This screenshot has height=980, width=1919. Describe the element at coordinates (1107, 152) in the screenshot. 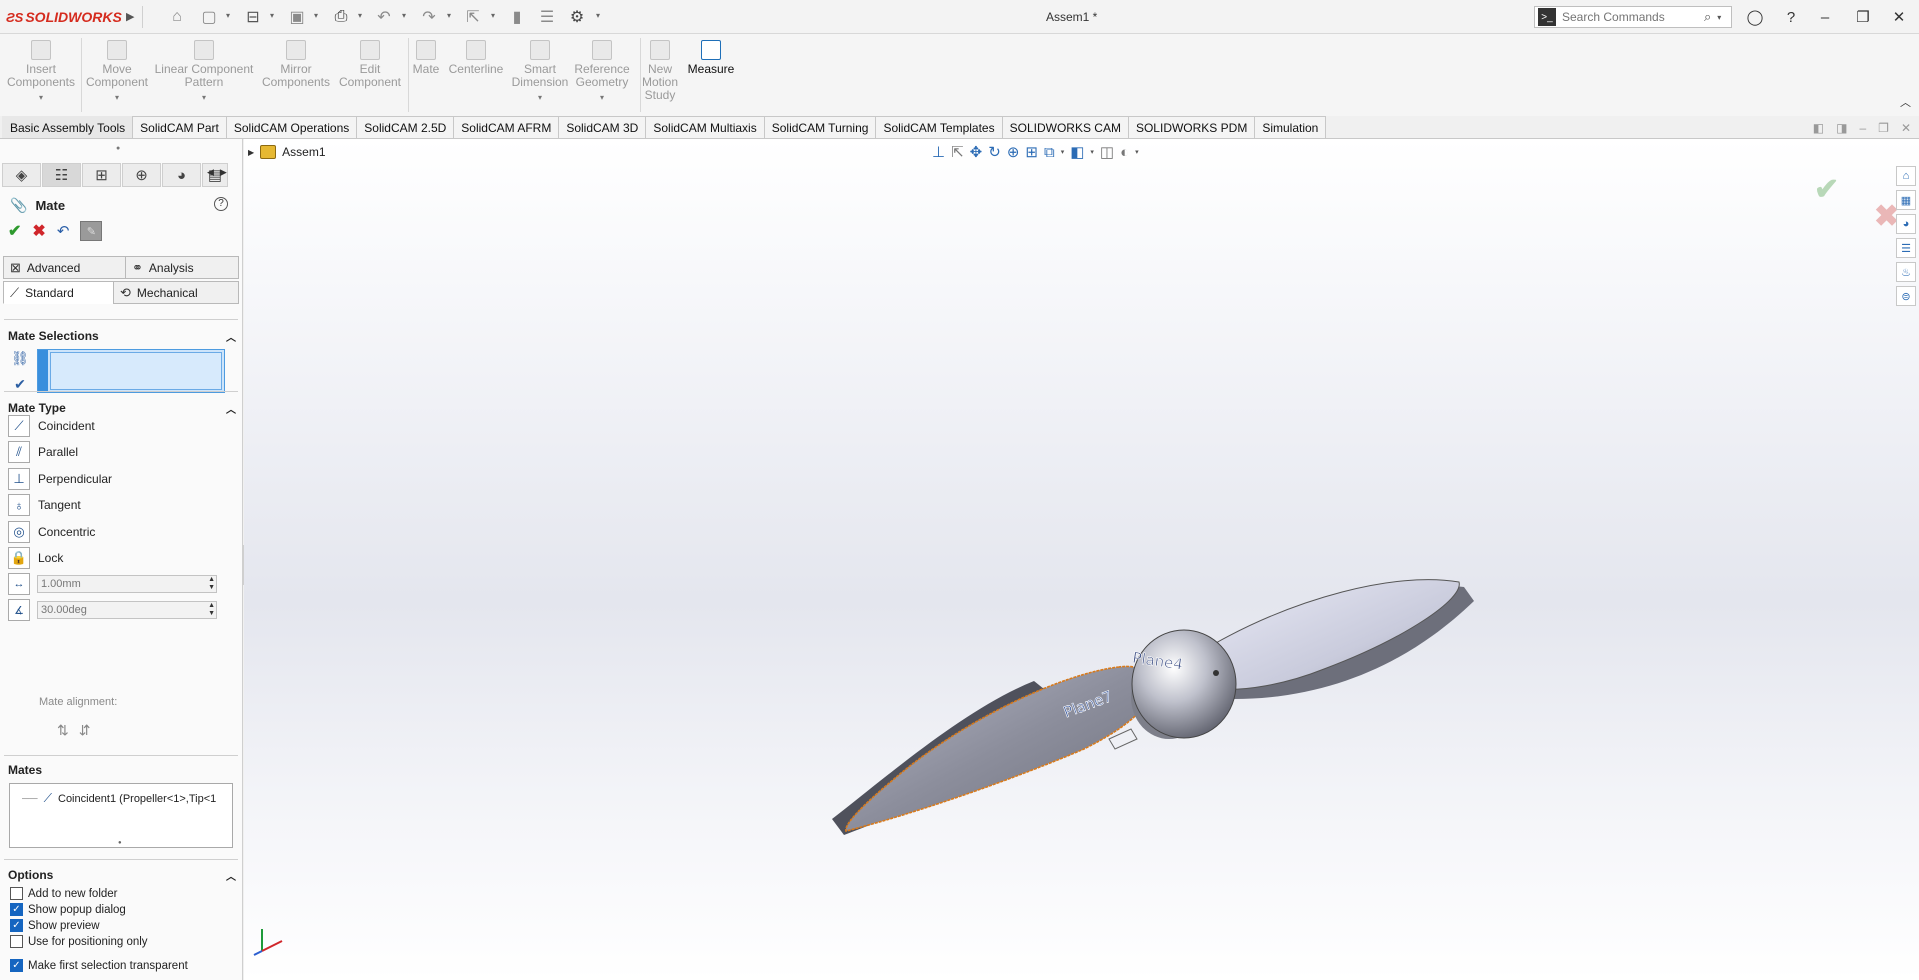

I see `display-style-icon: ◫` at that location.